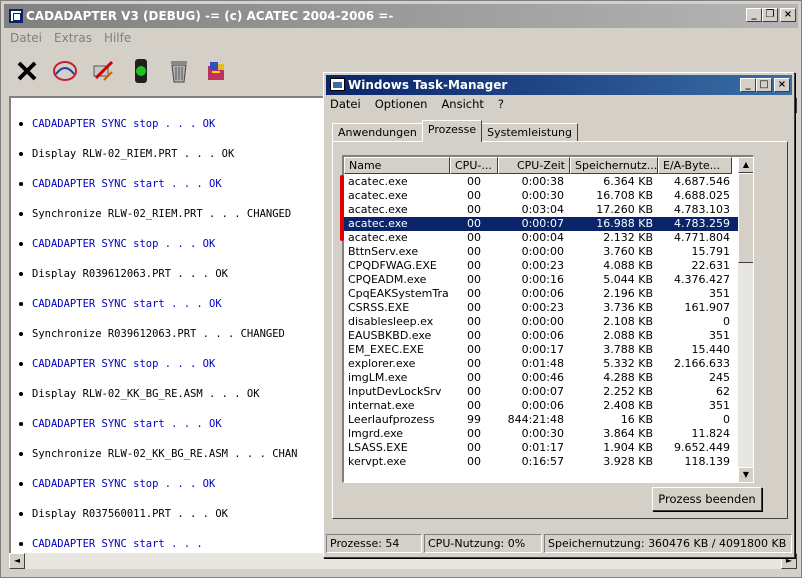 The image size is (802, 578). Describe the element at coordinates (541, 406) in the screenshot. I see `process-row: internat.exe 00 0:00:06 2.408 KB 351` at that location.